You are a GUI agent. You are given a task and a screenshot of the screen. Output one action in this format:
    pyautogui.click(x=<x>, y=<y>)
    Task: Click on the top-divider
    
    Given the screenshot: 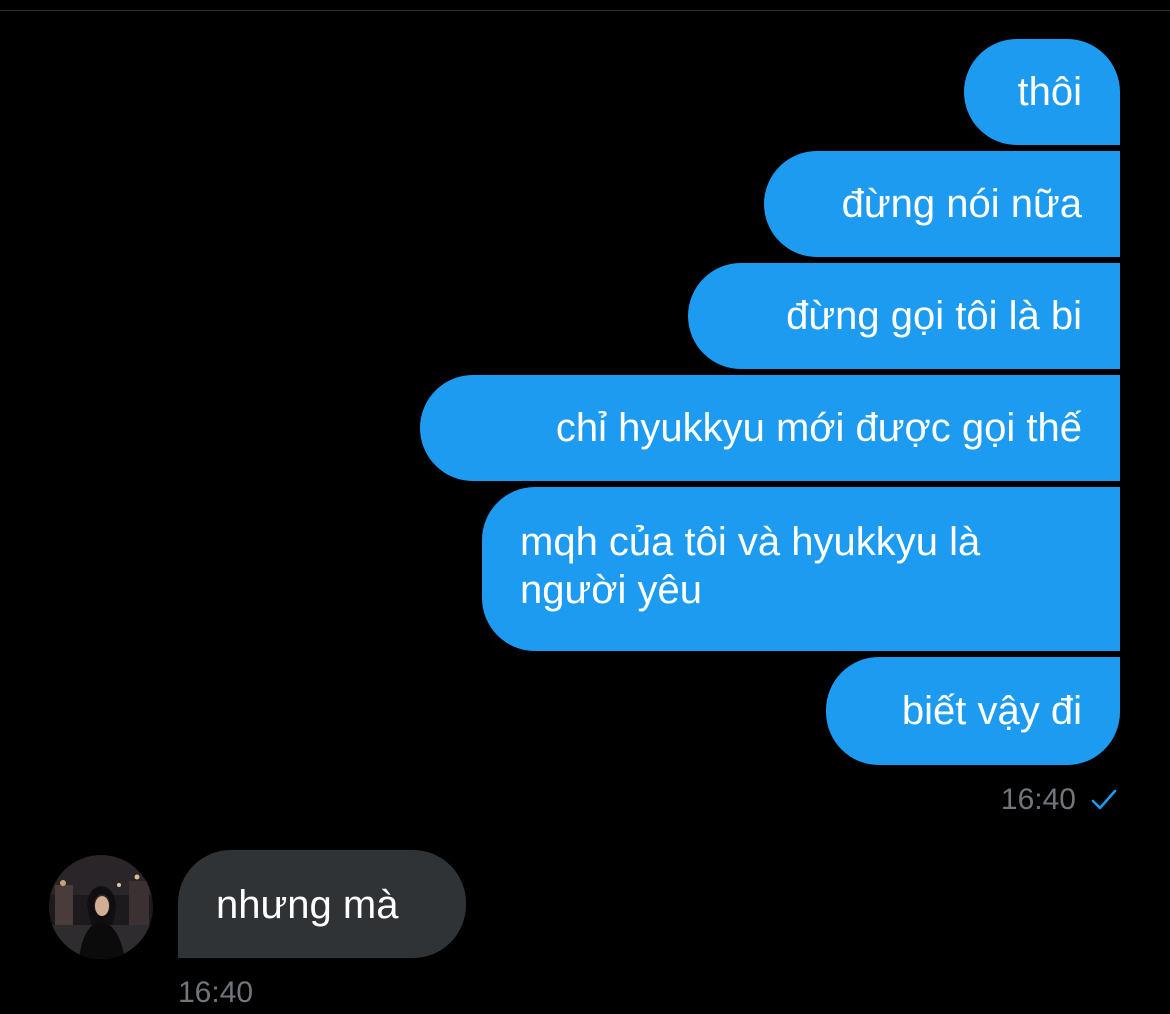 What is the action you would take?
    pyautogui.click(x=585, y=10)
    